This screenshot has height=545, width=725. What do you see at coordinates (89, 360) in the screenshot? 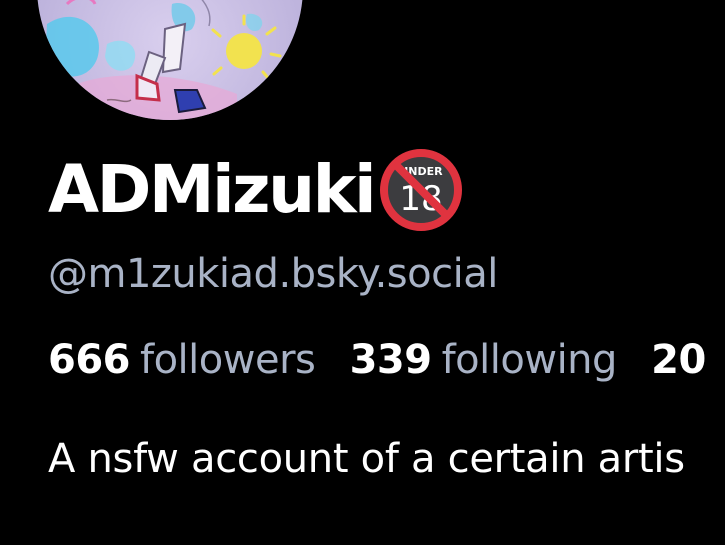
I see `followers-count: 666` at bounding box center [89, 360].